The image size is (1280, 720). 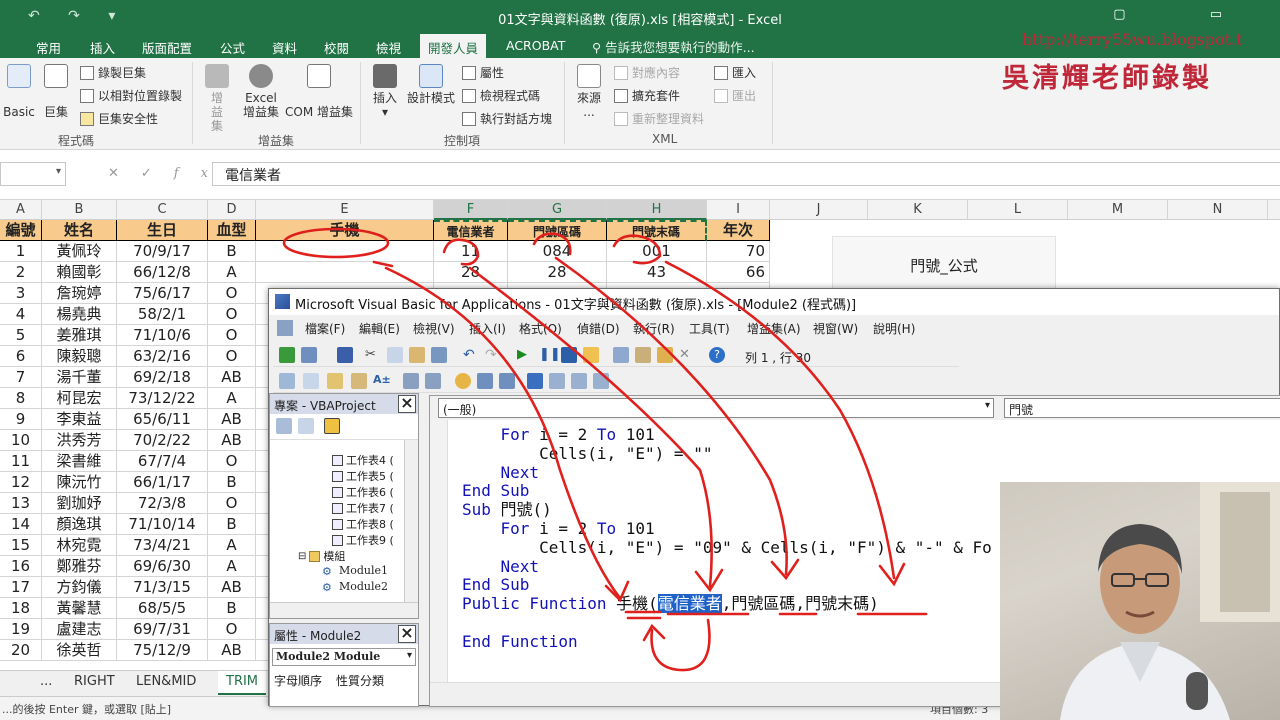 I want to click on annotation-loop, so click(x=680, y=645).